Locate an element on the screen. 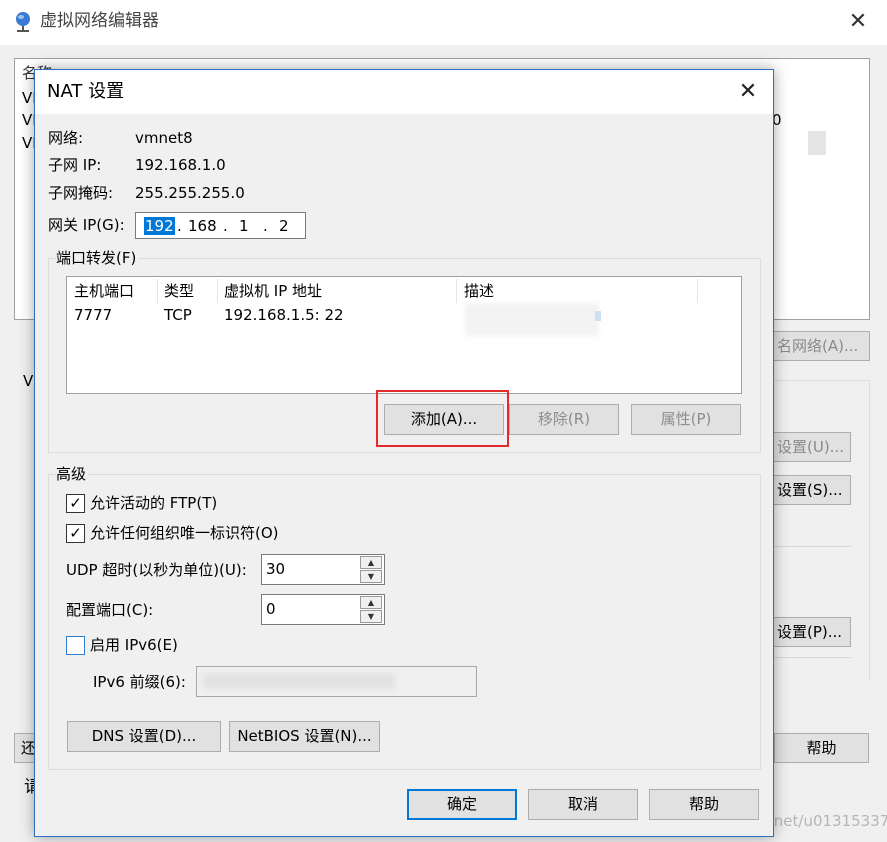 This screenshot has height=842, width=887. highlight-box is located at coordinates (442, 418).